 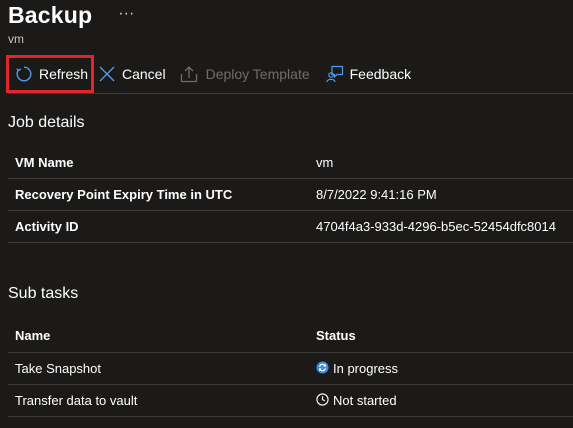 I want to click on title-row: Backup ···, so click(x=71, y=15).